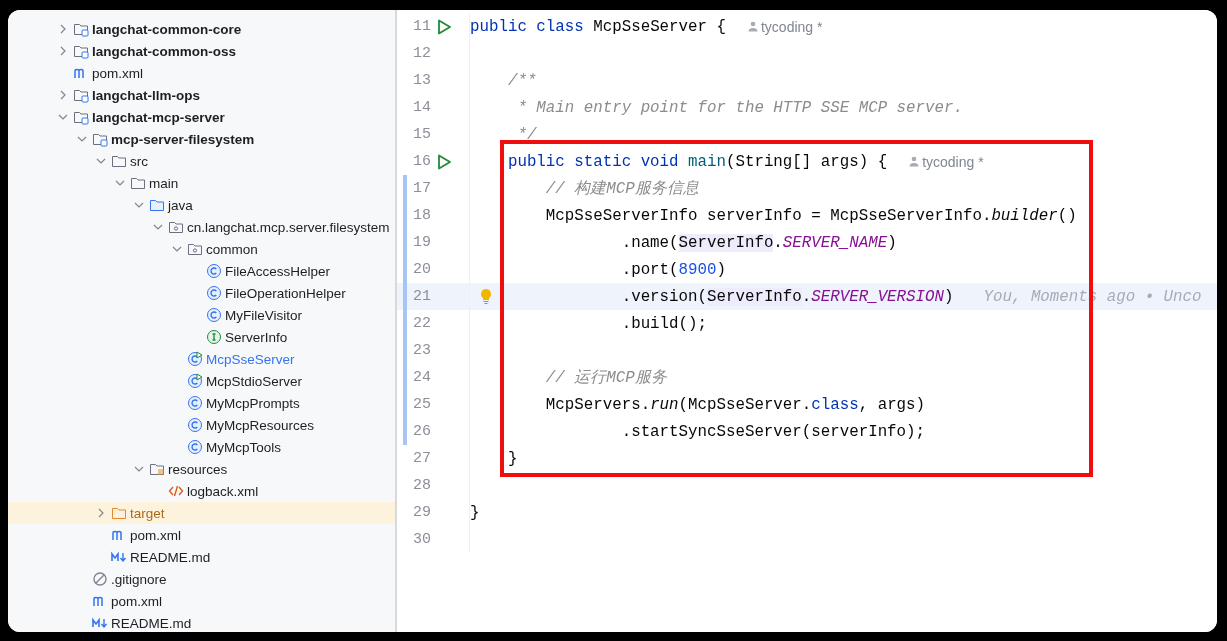  What do you see at coordinates (421, 458) in the screenshot?
I see `line-number: 27` at bounding box center [421, 458].